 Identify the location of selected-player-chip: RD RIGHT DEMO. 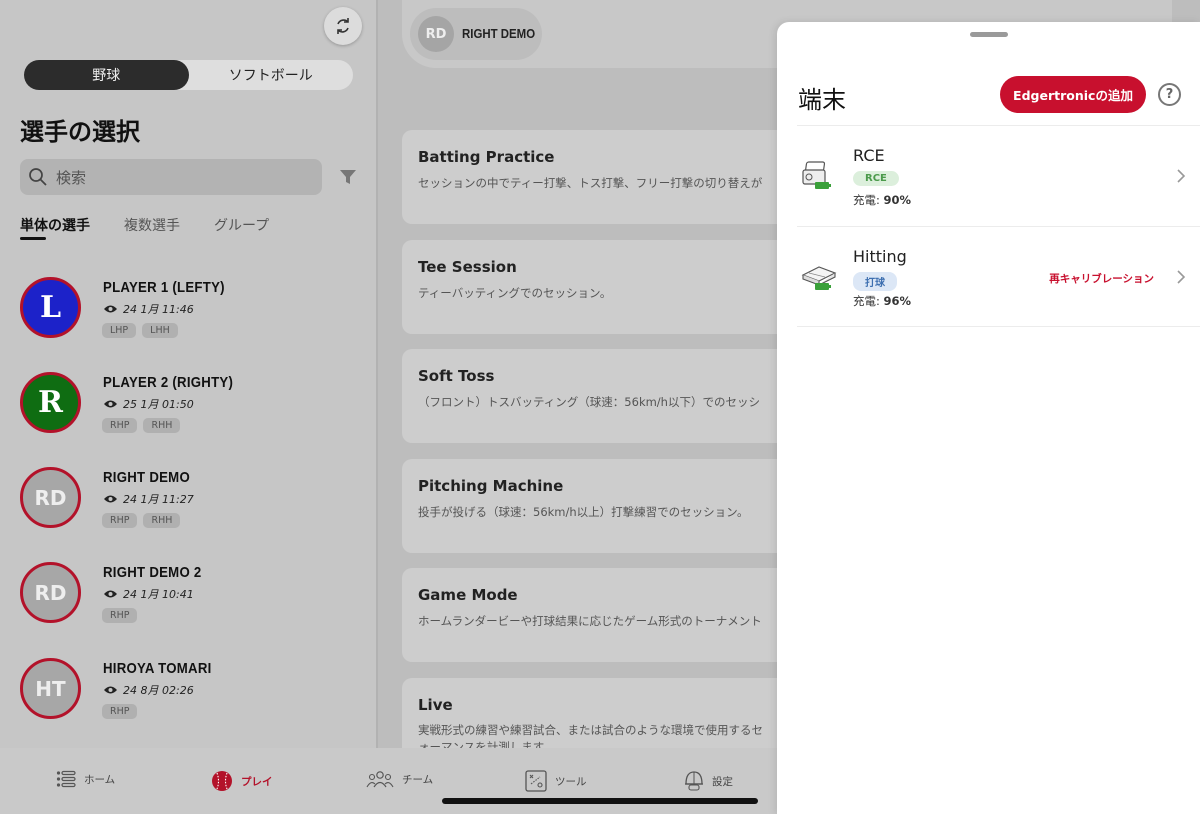
(476, 34).